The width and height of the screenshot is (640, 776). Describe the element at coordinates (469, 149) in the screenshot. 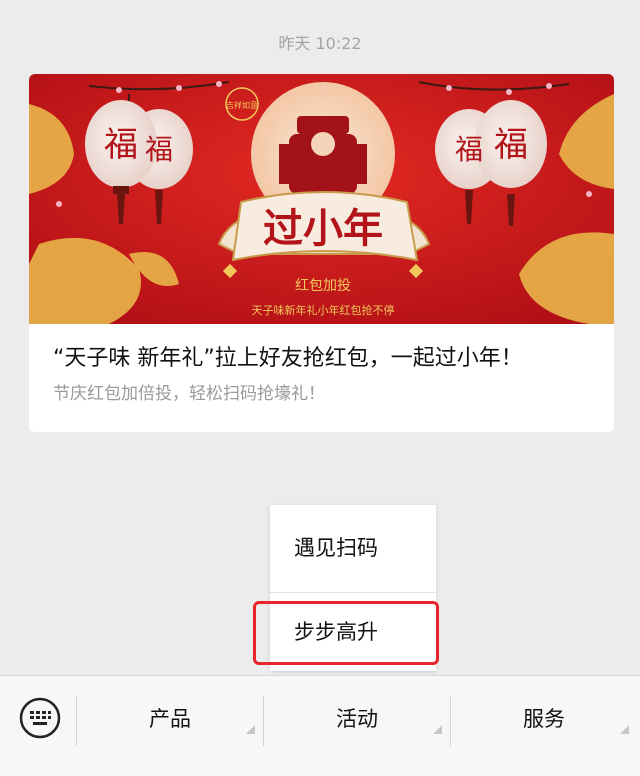

I see `lantern-character-right-back: 福` at that location.